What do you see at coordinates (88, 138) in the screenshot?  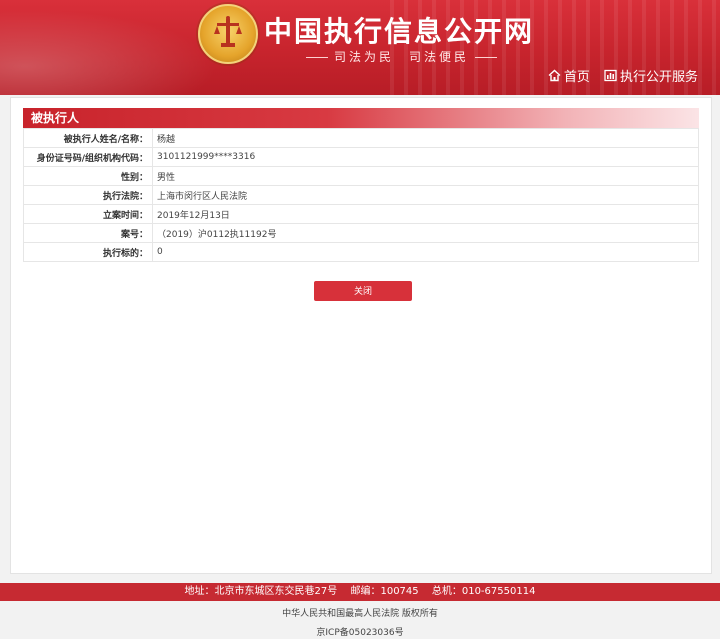 I see `row-label: 被执行人姓名/名称：` at bounding box center [88, 138].